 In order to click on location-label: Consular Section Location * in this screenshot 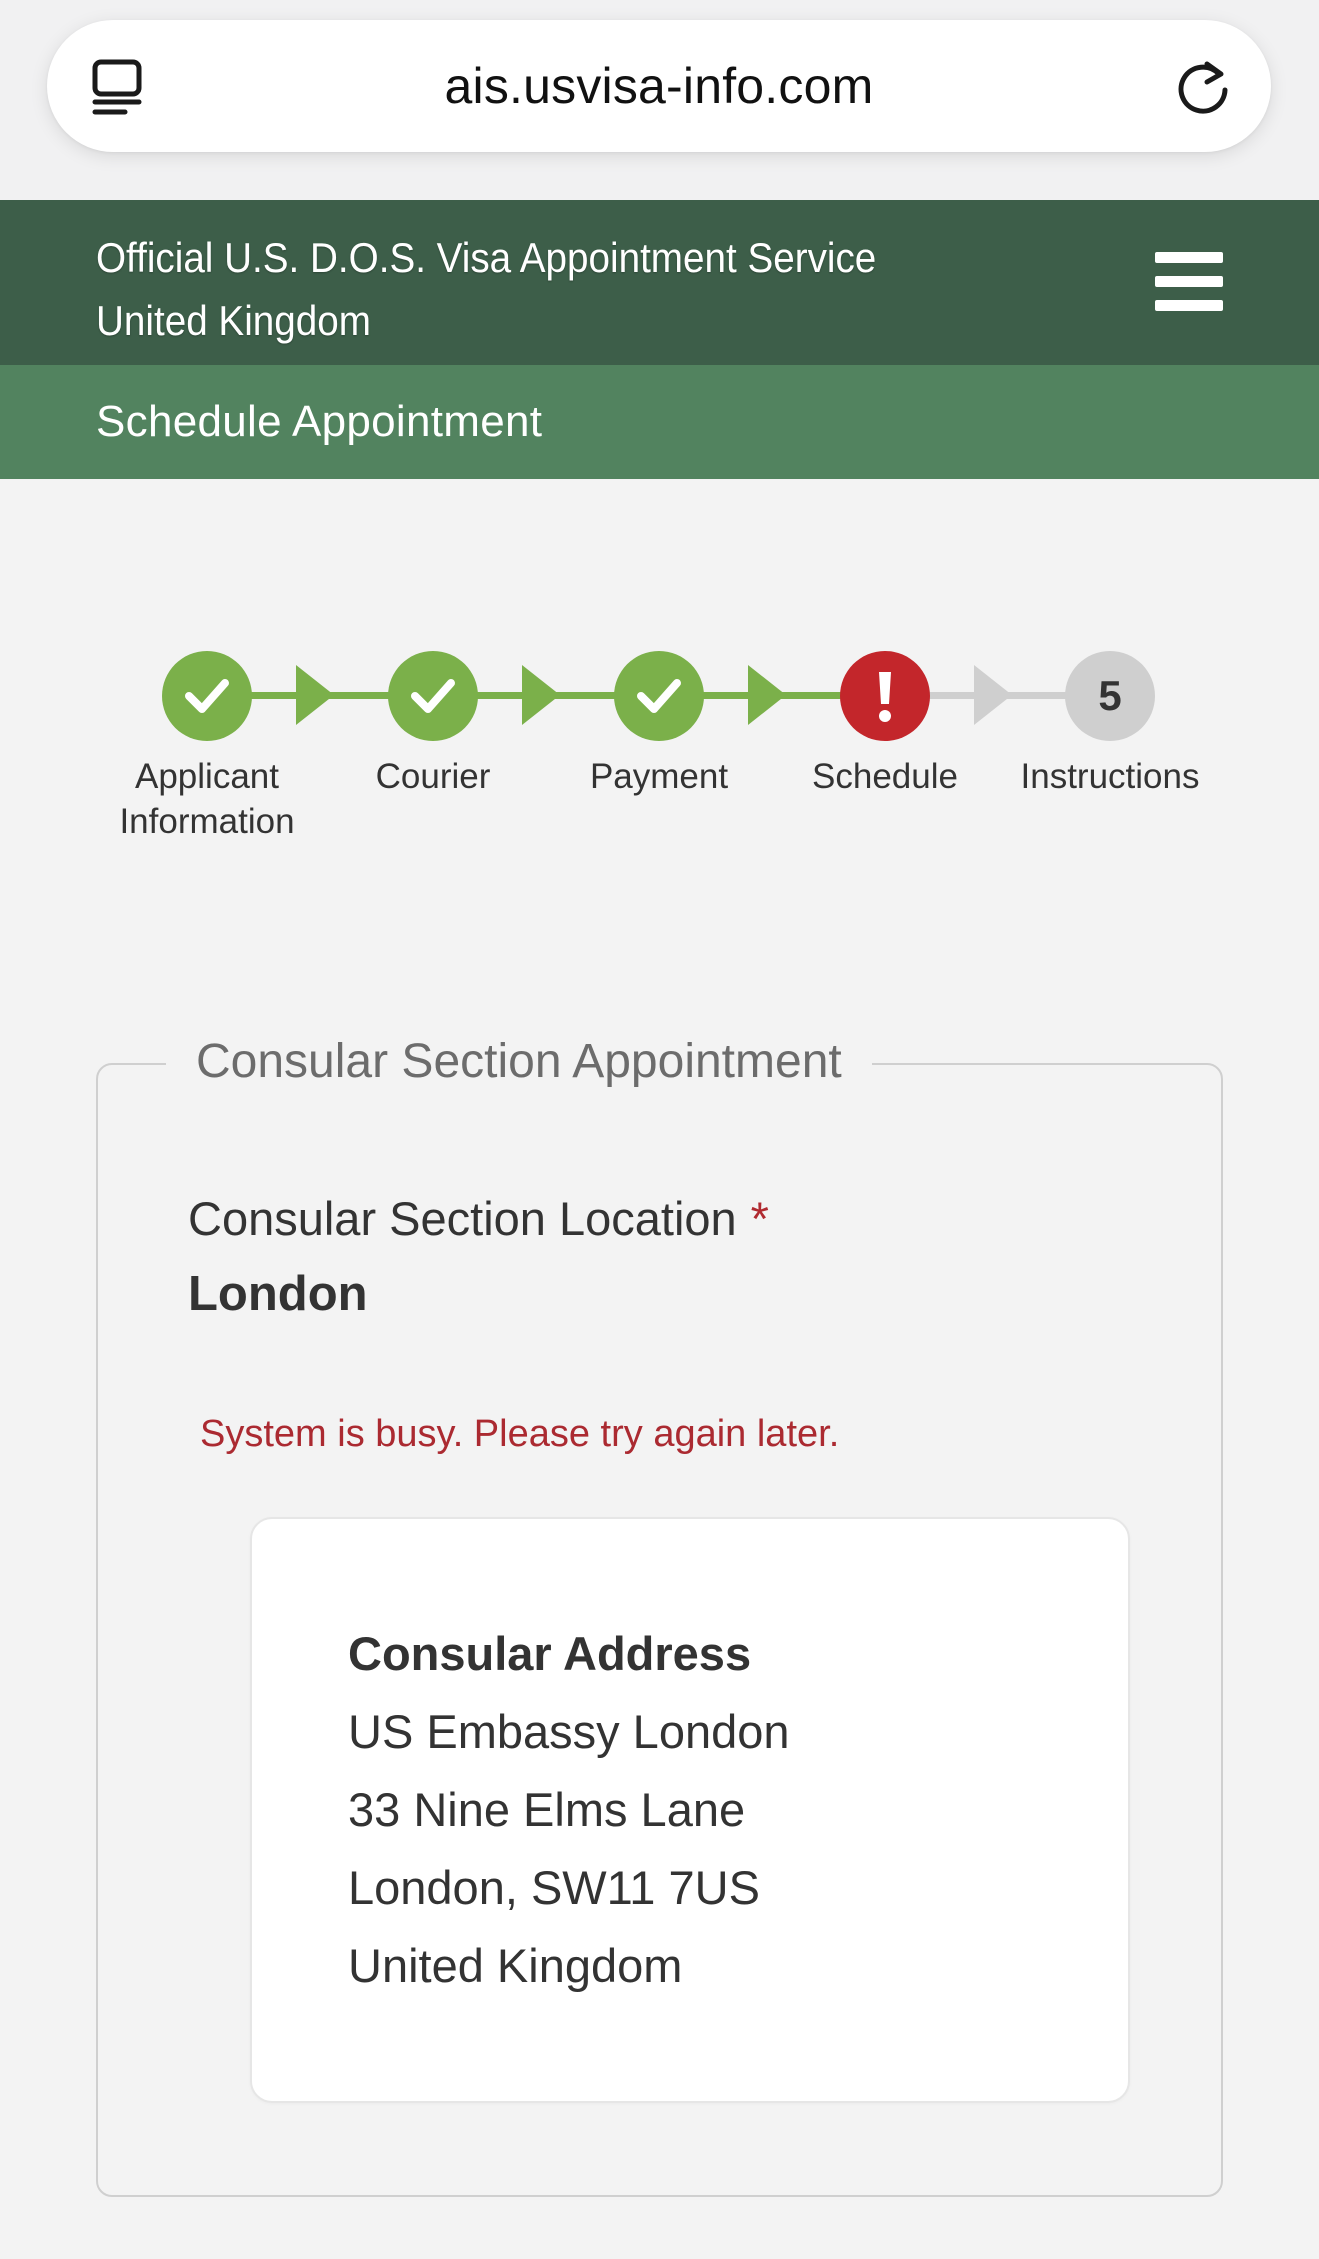, I will do `click(478, 1218)`.